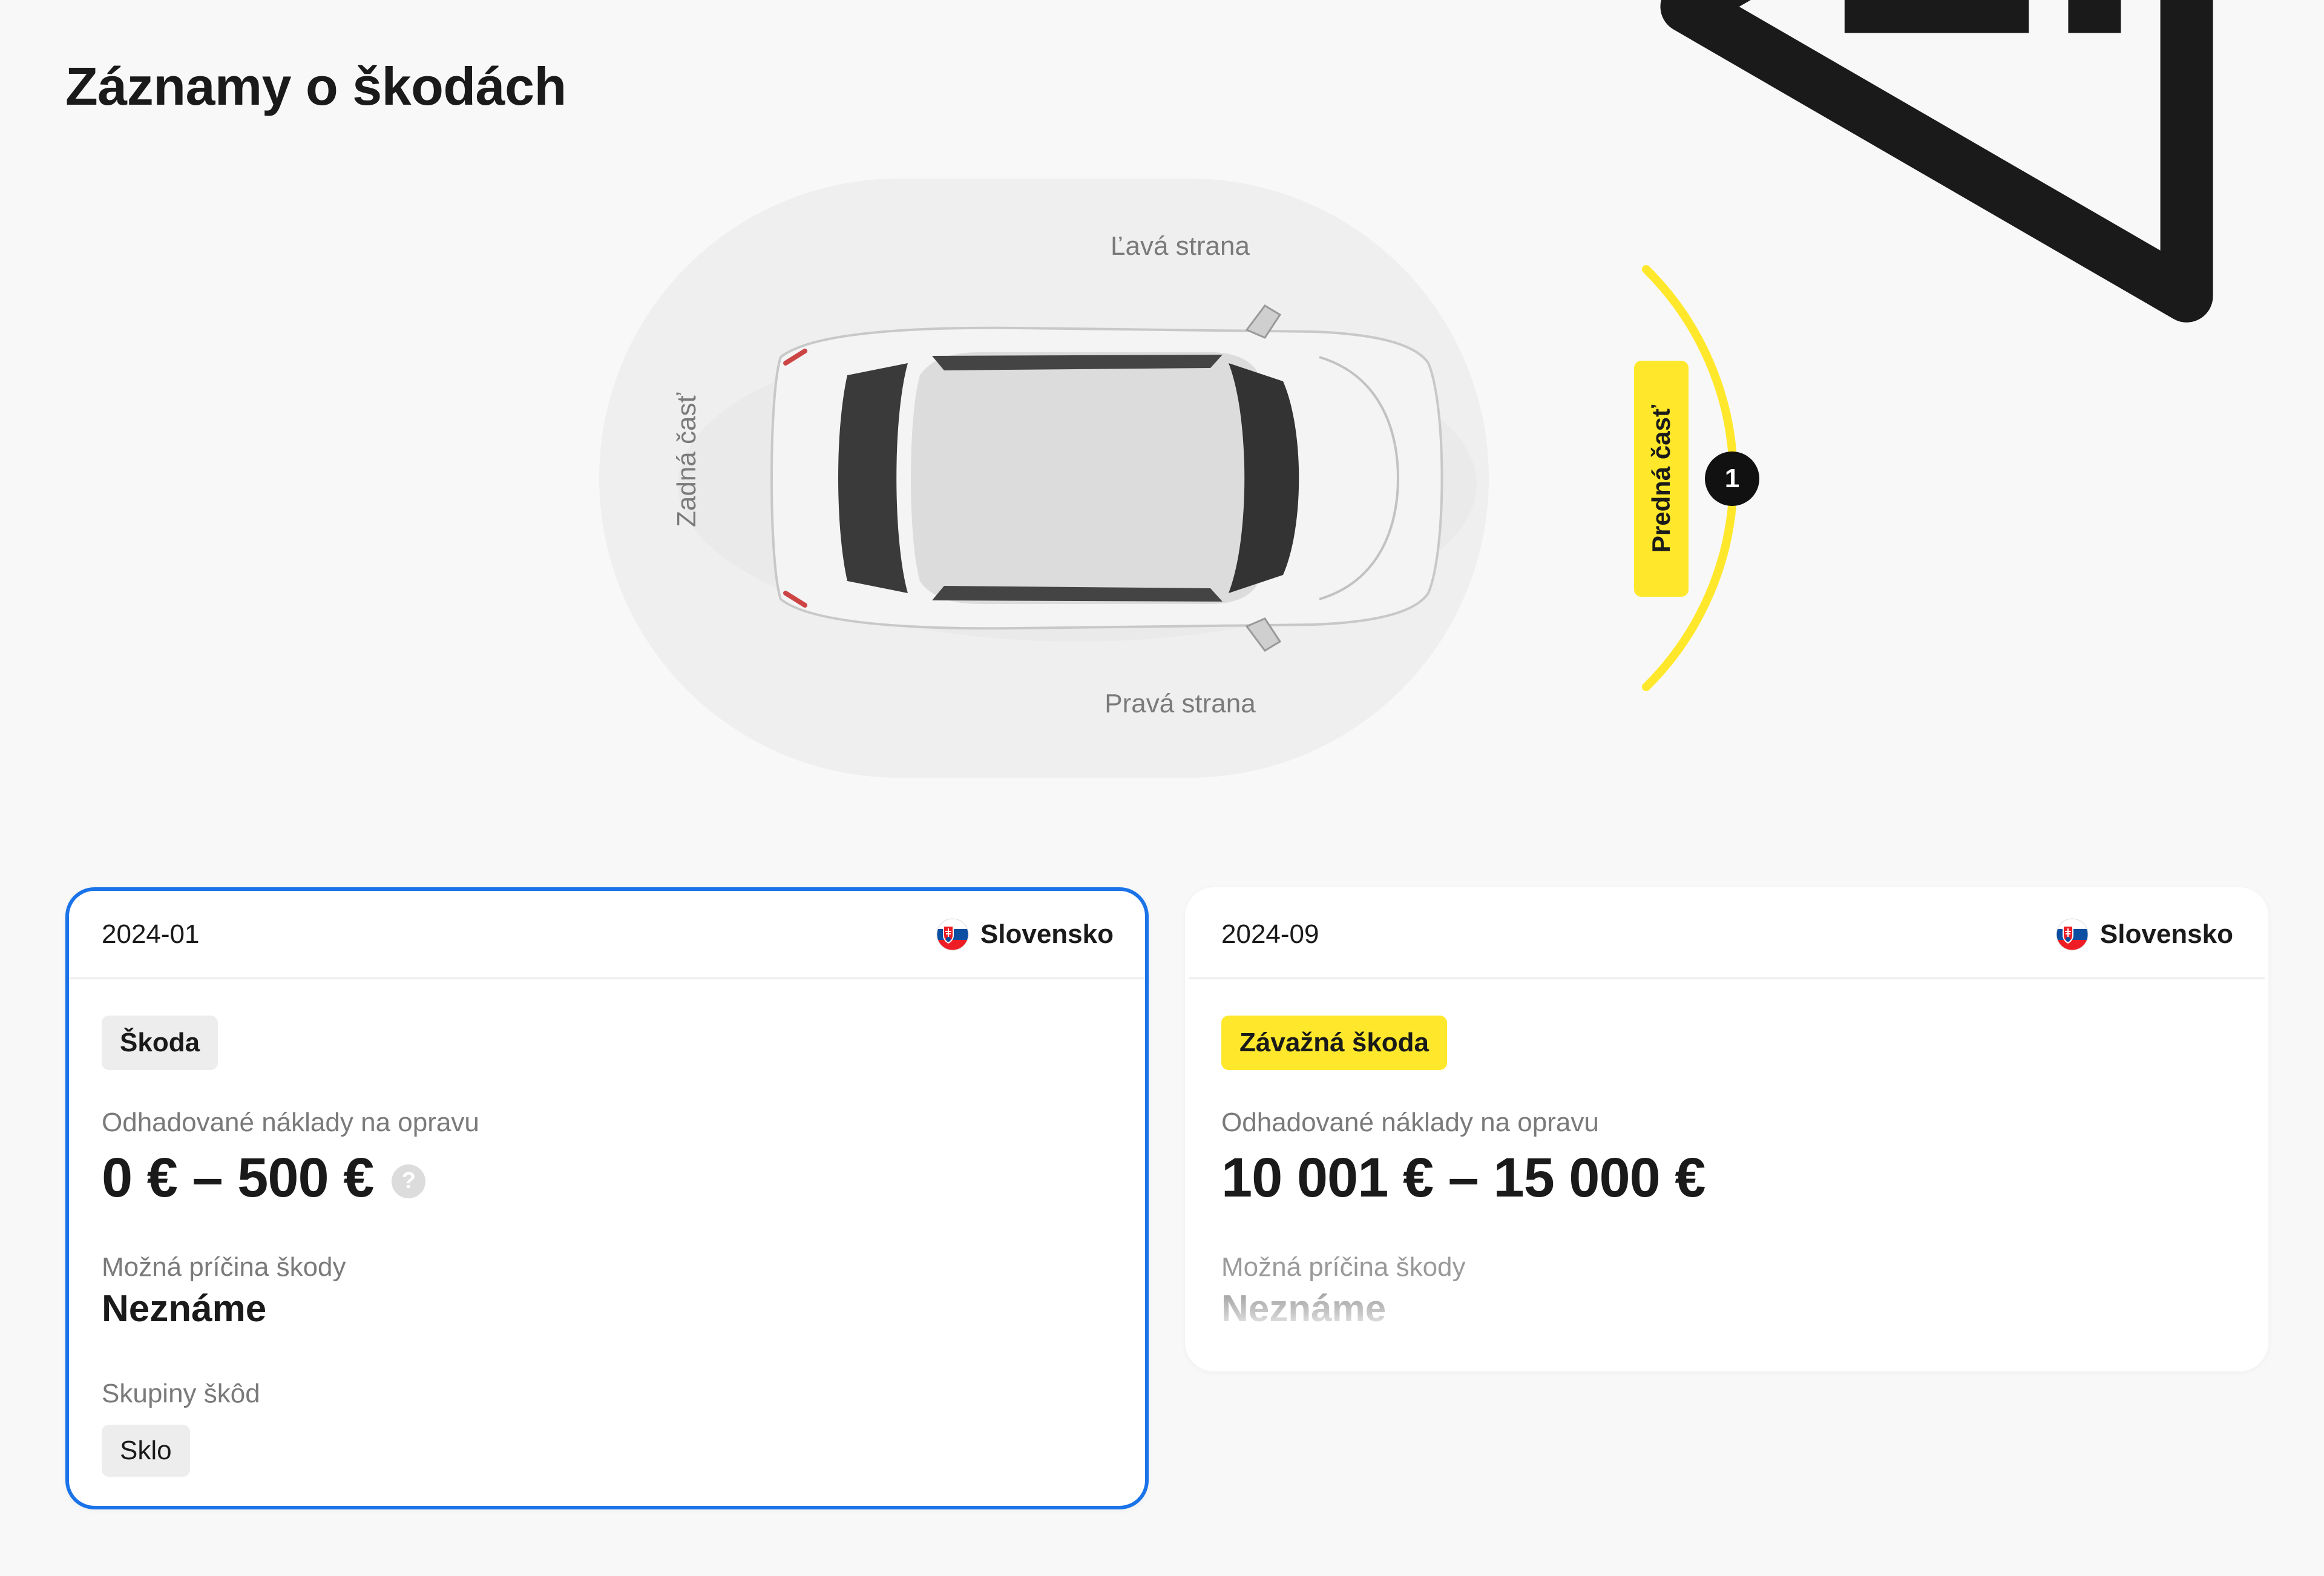 This screenshot has width=2324, height=1576. What do you see at coordinates (1180, 246) in the screenshot?
I see `left-side-label: Ľavá strana` at bounding box center [1180, 246].